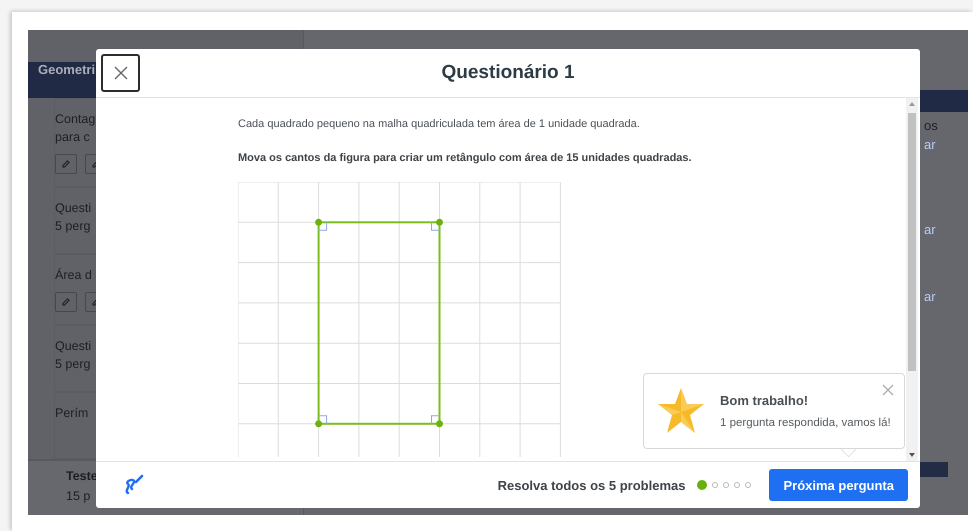 This screenshot has height=531, width=973. I want to click on course-title: Geometri, so click(67, 69).